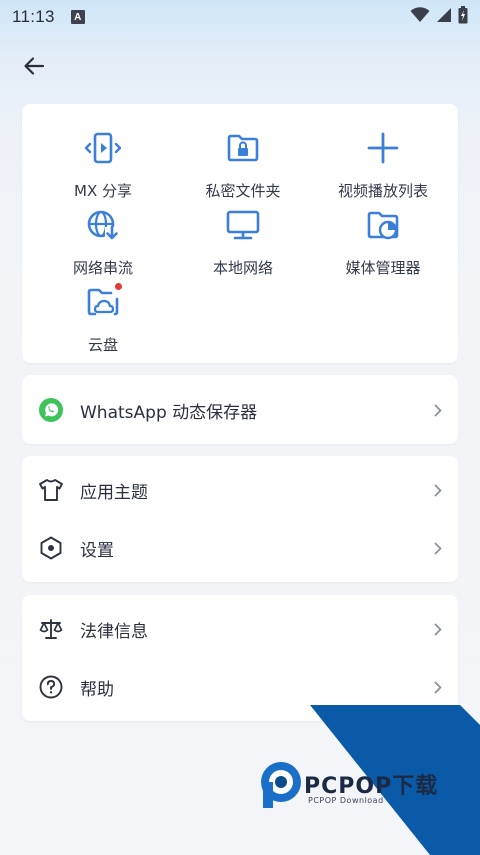 This screenshot has height=855, width=480. Describe the element at coordinates (383, 148) in the screenshot. I see `add-playlist-icon` at that location.